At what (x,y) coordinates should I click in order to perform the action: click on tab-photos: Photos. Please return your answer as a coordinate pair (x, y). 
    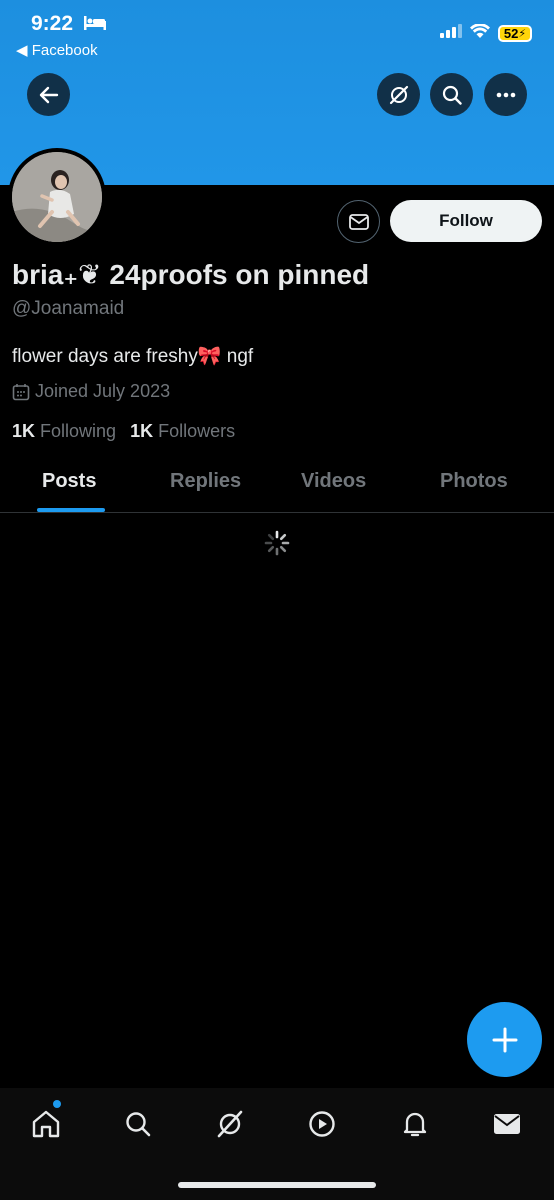
    Looking at the image, I should click on (474, 481).